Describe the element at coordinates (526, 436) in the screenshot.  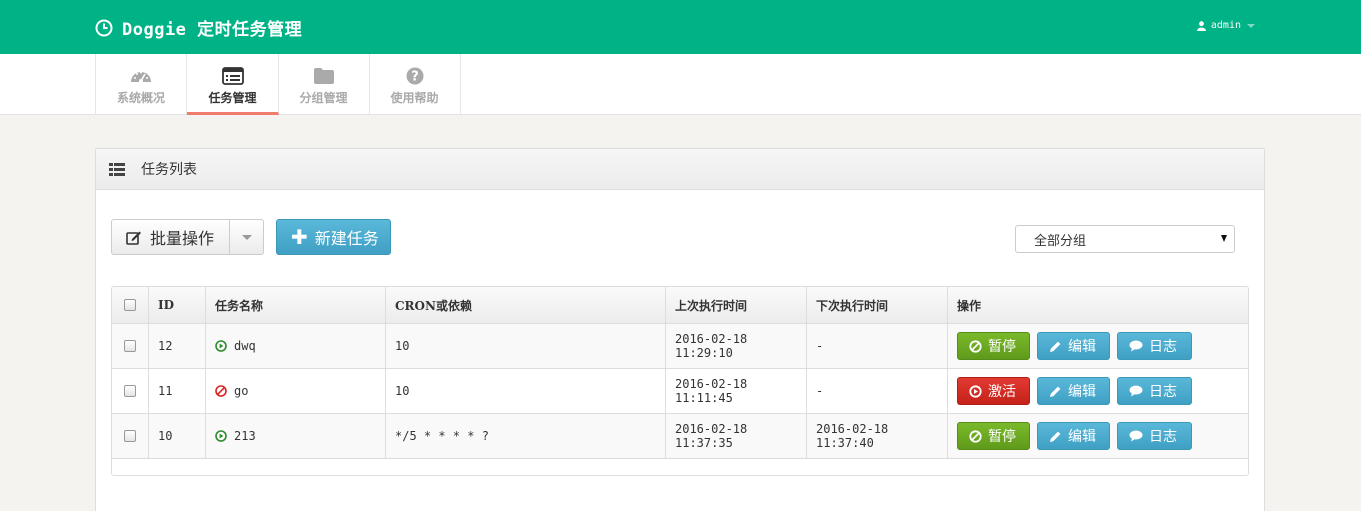
I see `task-cron: */5 * * * * ?` at that location.